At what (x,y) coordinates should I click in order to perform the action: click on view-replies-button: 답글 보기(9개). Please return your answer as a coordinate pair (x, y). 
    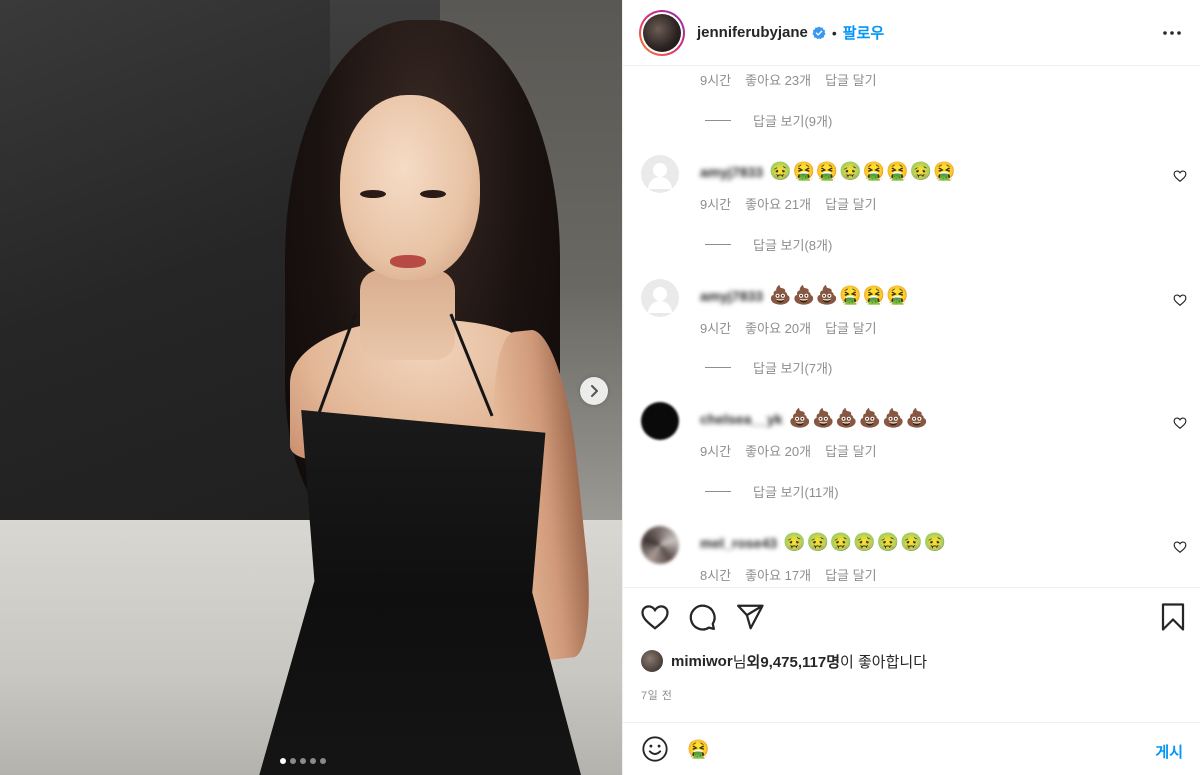
    Looking at the image, I should click on (768, 120).